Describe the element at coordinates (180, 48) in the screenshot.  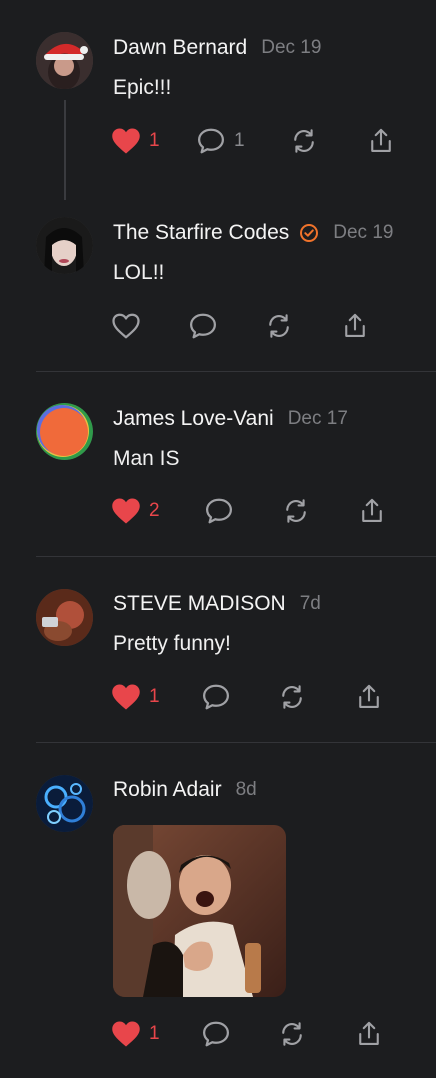
I see `author-name: Dawn Bernard` at that location.